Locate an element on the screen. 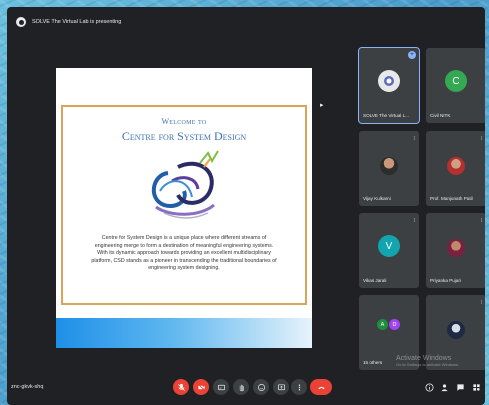  more-options-icon is located at coordinates (299, 387).